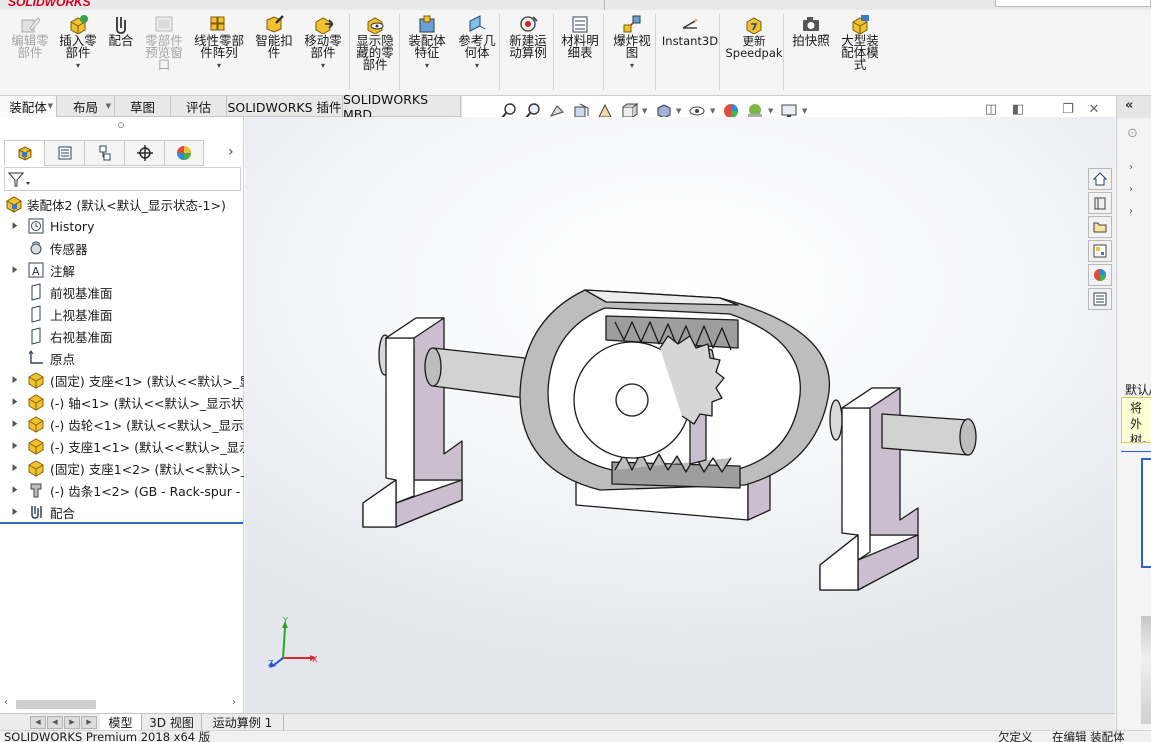 The height and width of the screenshot is (742, 1151). What do you see at coordinates (1100, 299) in the screenshot?
I see `custom-properties-icon` at bounding box center [1100, 299].